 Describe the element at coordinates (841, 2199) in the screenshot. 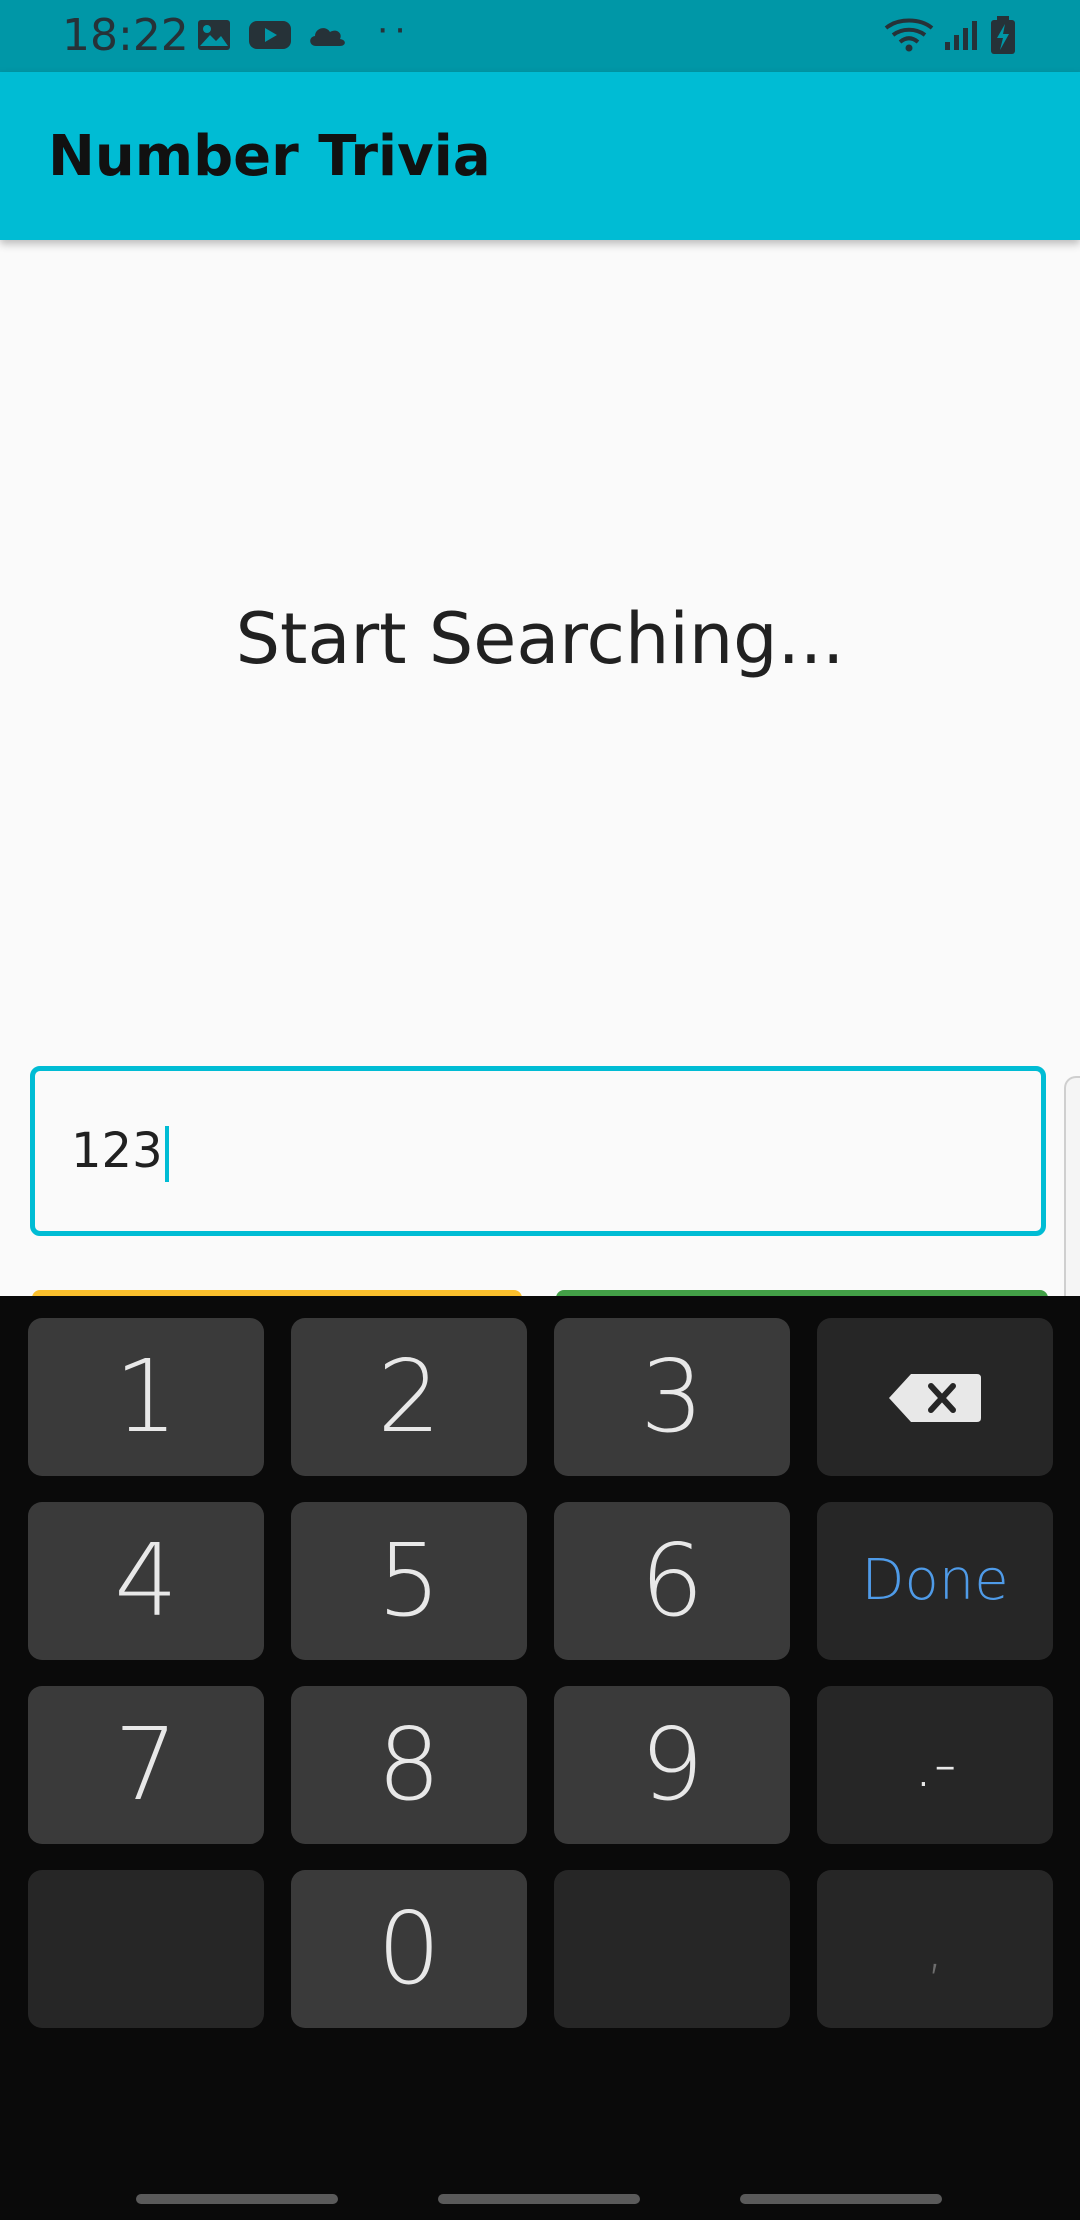

I see `nav-back-hint` at that location.